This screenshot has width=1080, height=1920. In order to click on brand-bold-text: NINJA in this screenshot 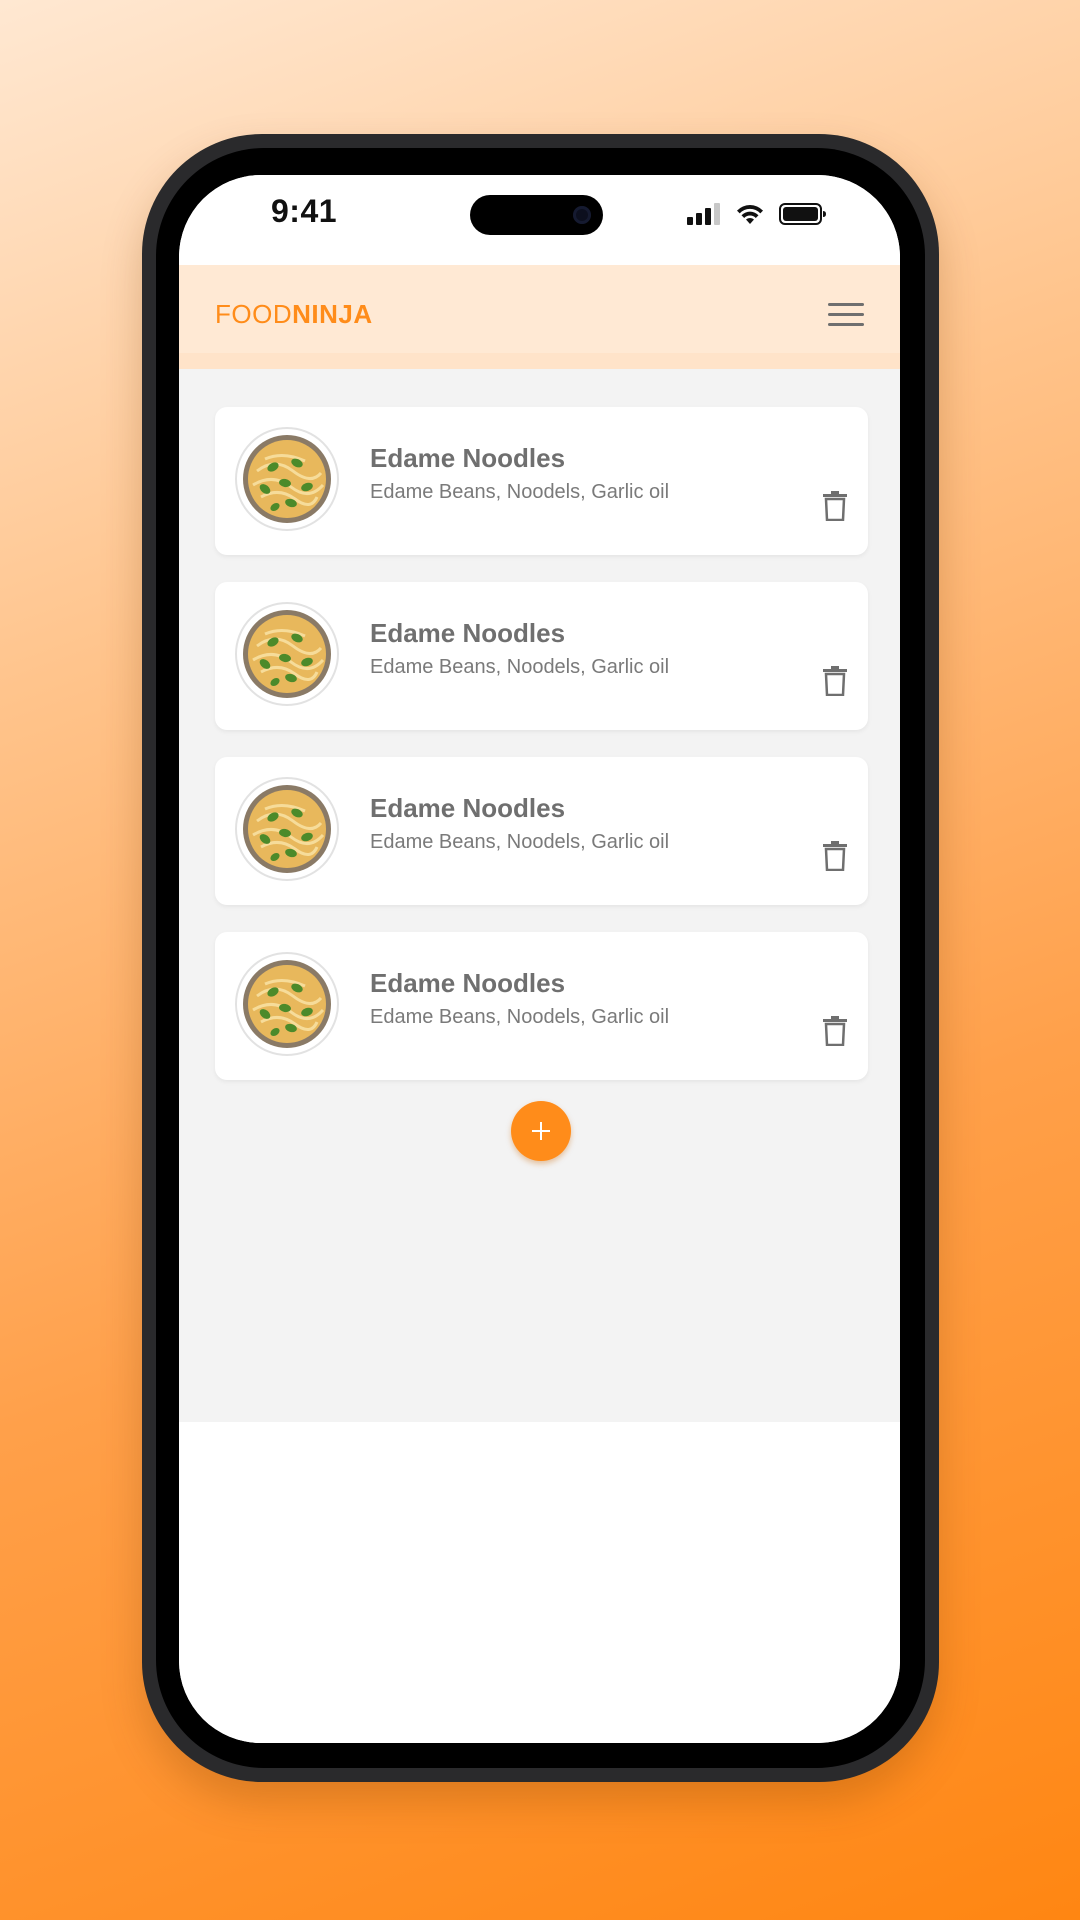, I will do `click(332, 314)`.